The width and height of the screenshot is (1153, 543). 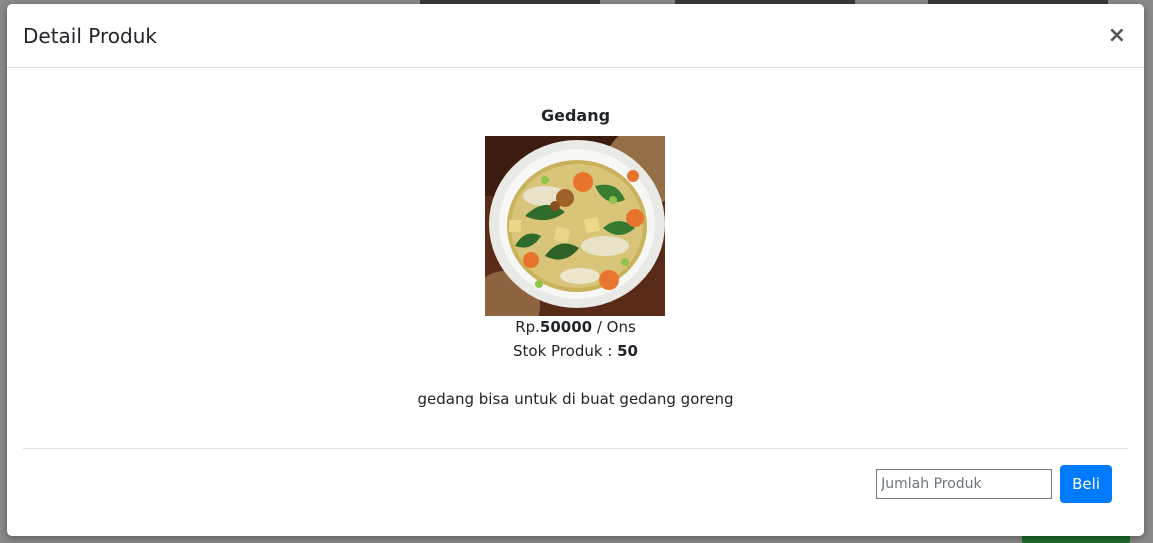 What do you see at coordinates (614, 327) in the screenshot?
I see `price-unit: / Ons` at bounding box center [614, 327].